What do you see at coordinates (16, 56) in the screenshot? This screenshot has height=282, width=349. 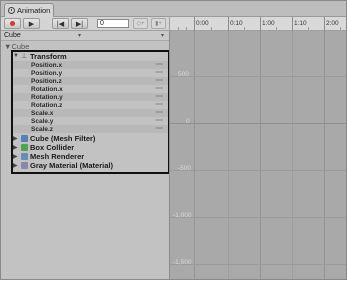 I see `expanded-triangle-icon: ▼` at bounding box center [16, 56].